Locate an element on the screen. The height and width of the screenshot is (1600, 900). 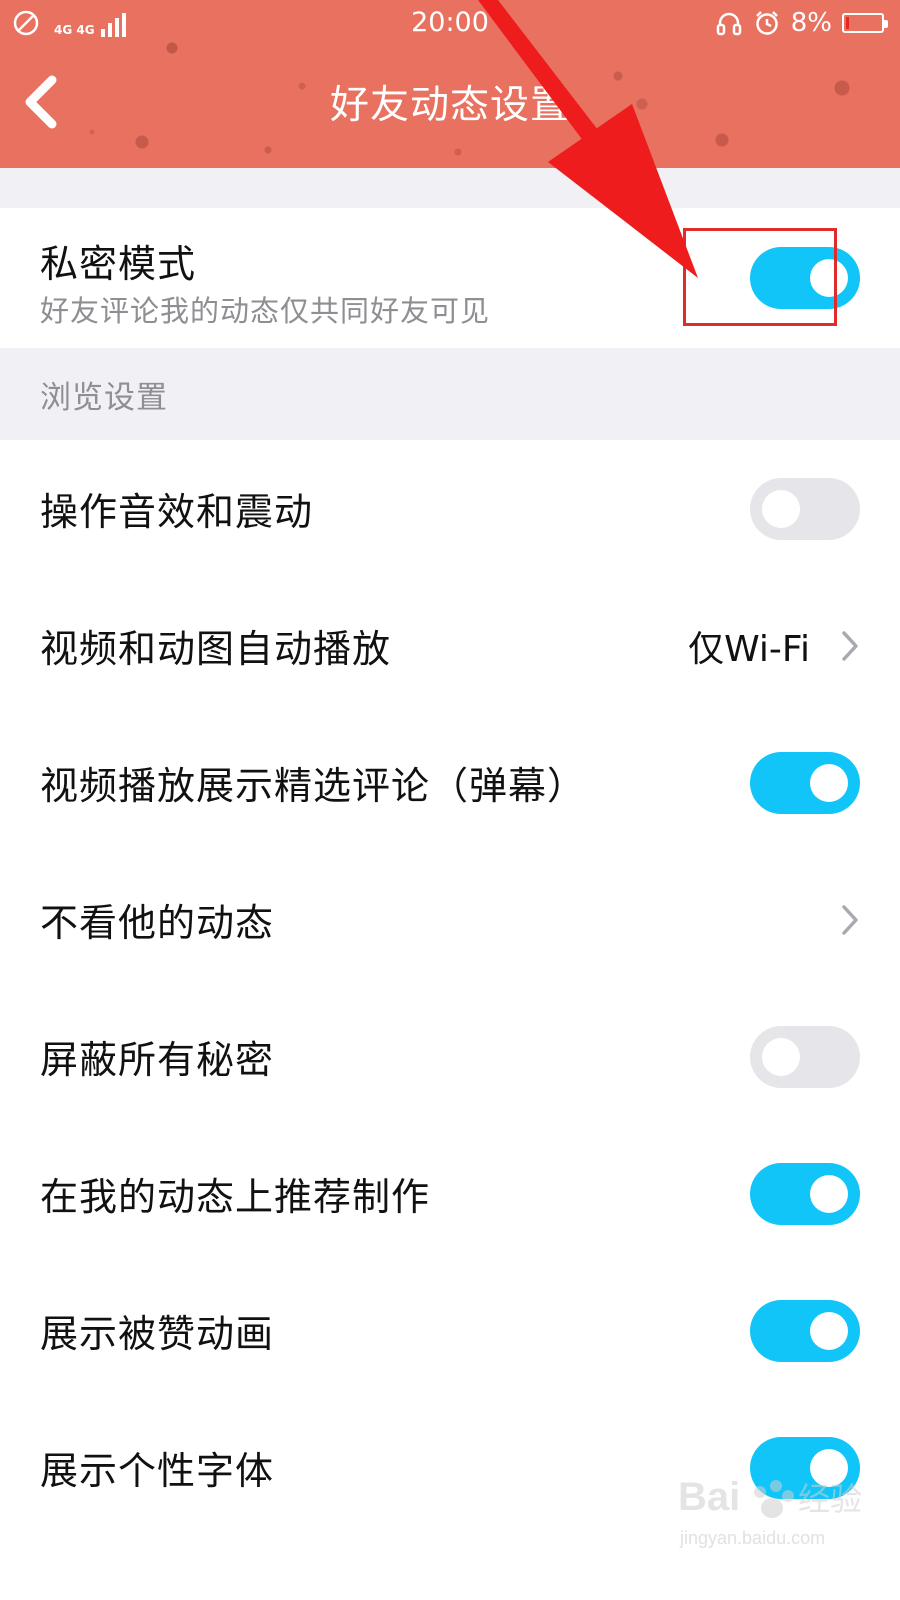
sound-vibration-row: 操作音效和震动 is located at coordinates (450, 508).